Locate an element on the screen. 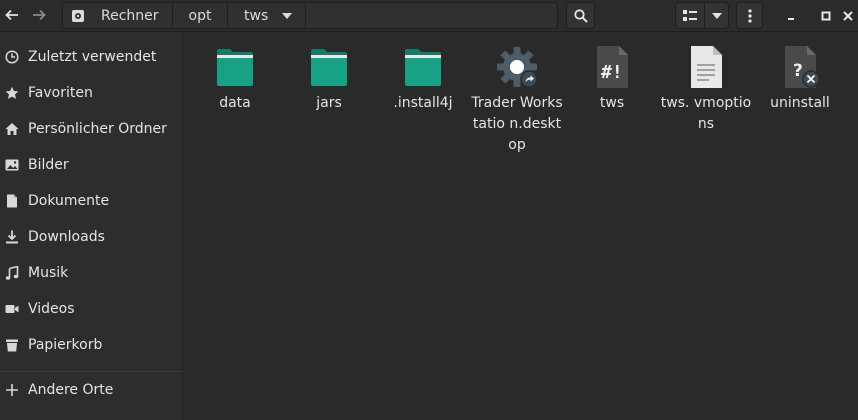  minimize-button is located at coordinates (791, 16).